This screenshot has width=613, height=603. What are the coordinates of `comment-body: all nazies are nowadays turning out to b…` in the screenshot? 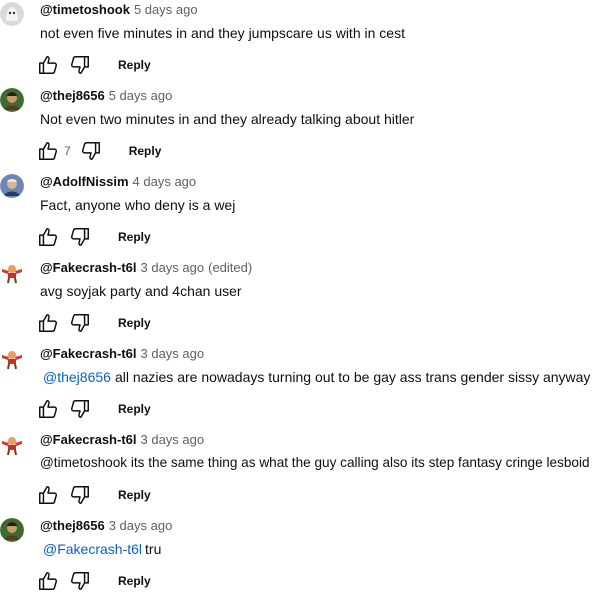 It's located at (352, 377).